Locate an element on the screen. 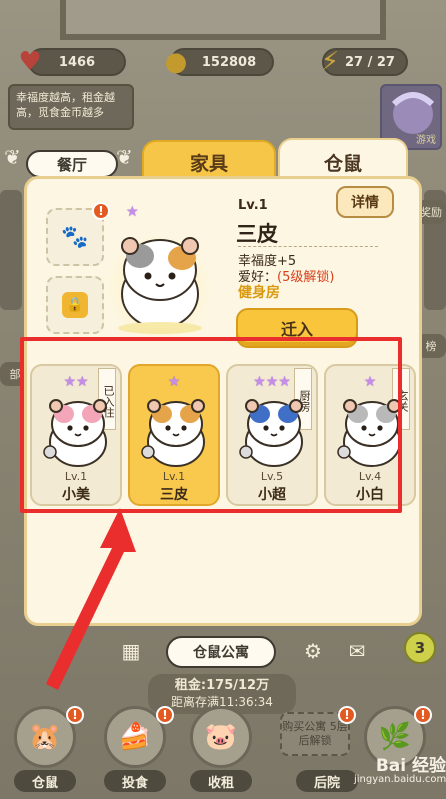 This screenshot has height=799, width=446. watermark-title: Bai 经验 is located at coordinates (410, 766).